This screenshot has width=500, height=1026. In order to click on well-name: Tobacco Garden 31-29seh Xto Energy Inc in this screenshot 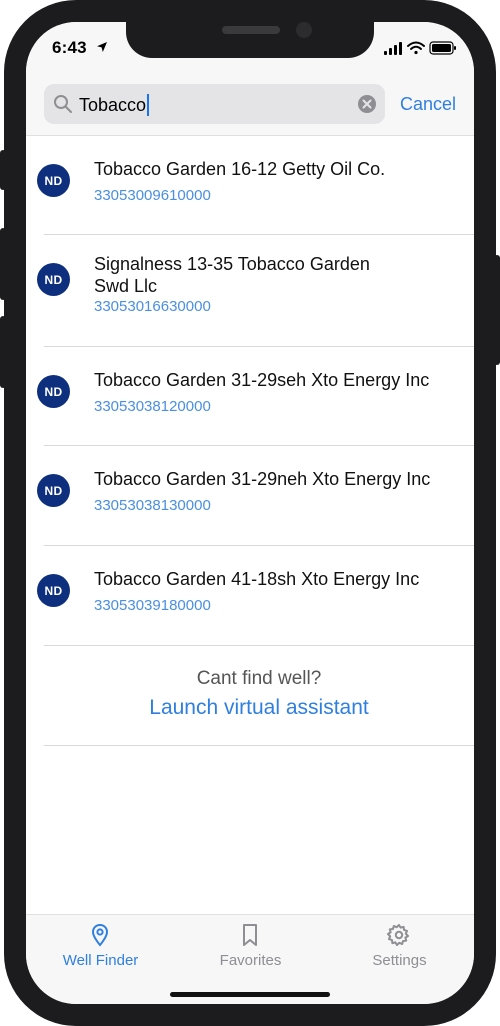, I will do `click(262, 380)`.